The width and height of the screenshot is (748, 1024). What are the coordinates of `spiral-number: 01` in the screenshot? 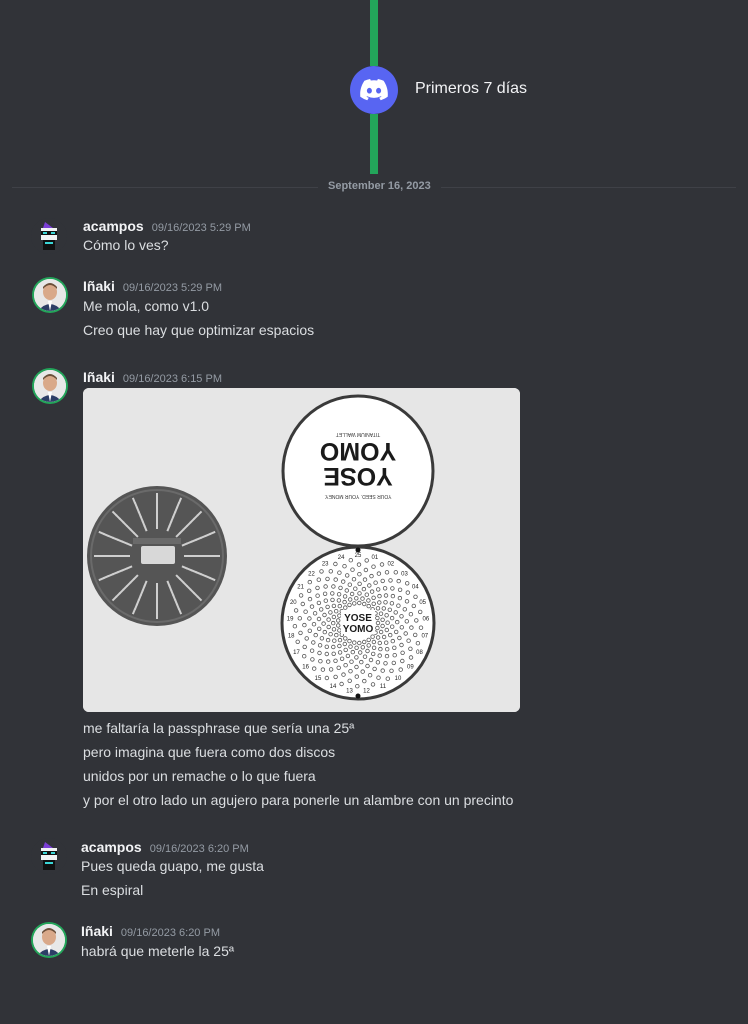 It's located at (375, 558).